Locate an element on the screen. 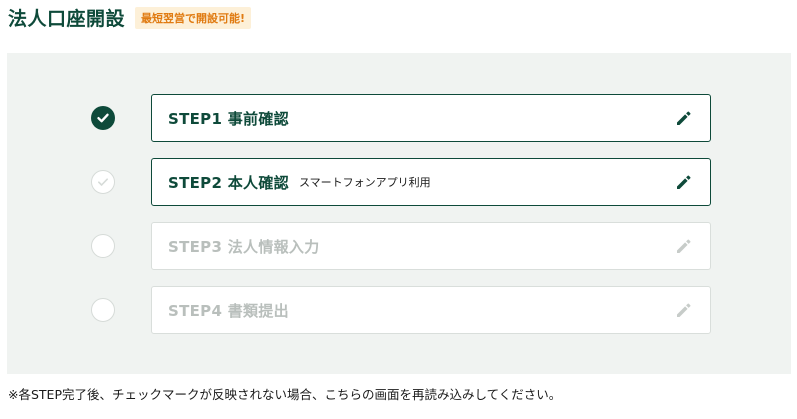 This screenshot has height=419, width=797. page-header: 法人口座開設 最短翌営で開設可能! is located at coordinates (130, 17).